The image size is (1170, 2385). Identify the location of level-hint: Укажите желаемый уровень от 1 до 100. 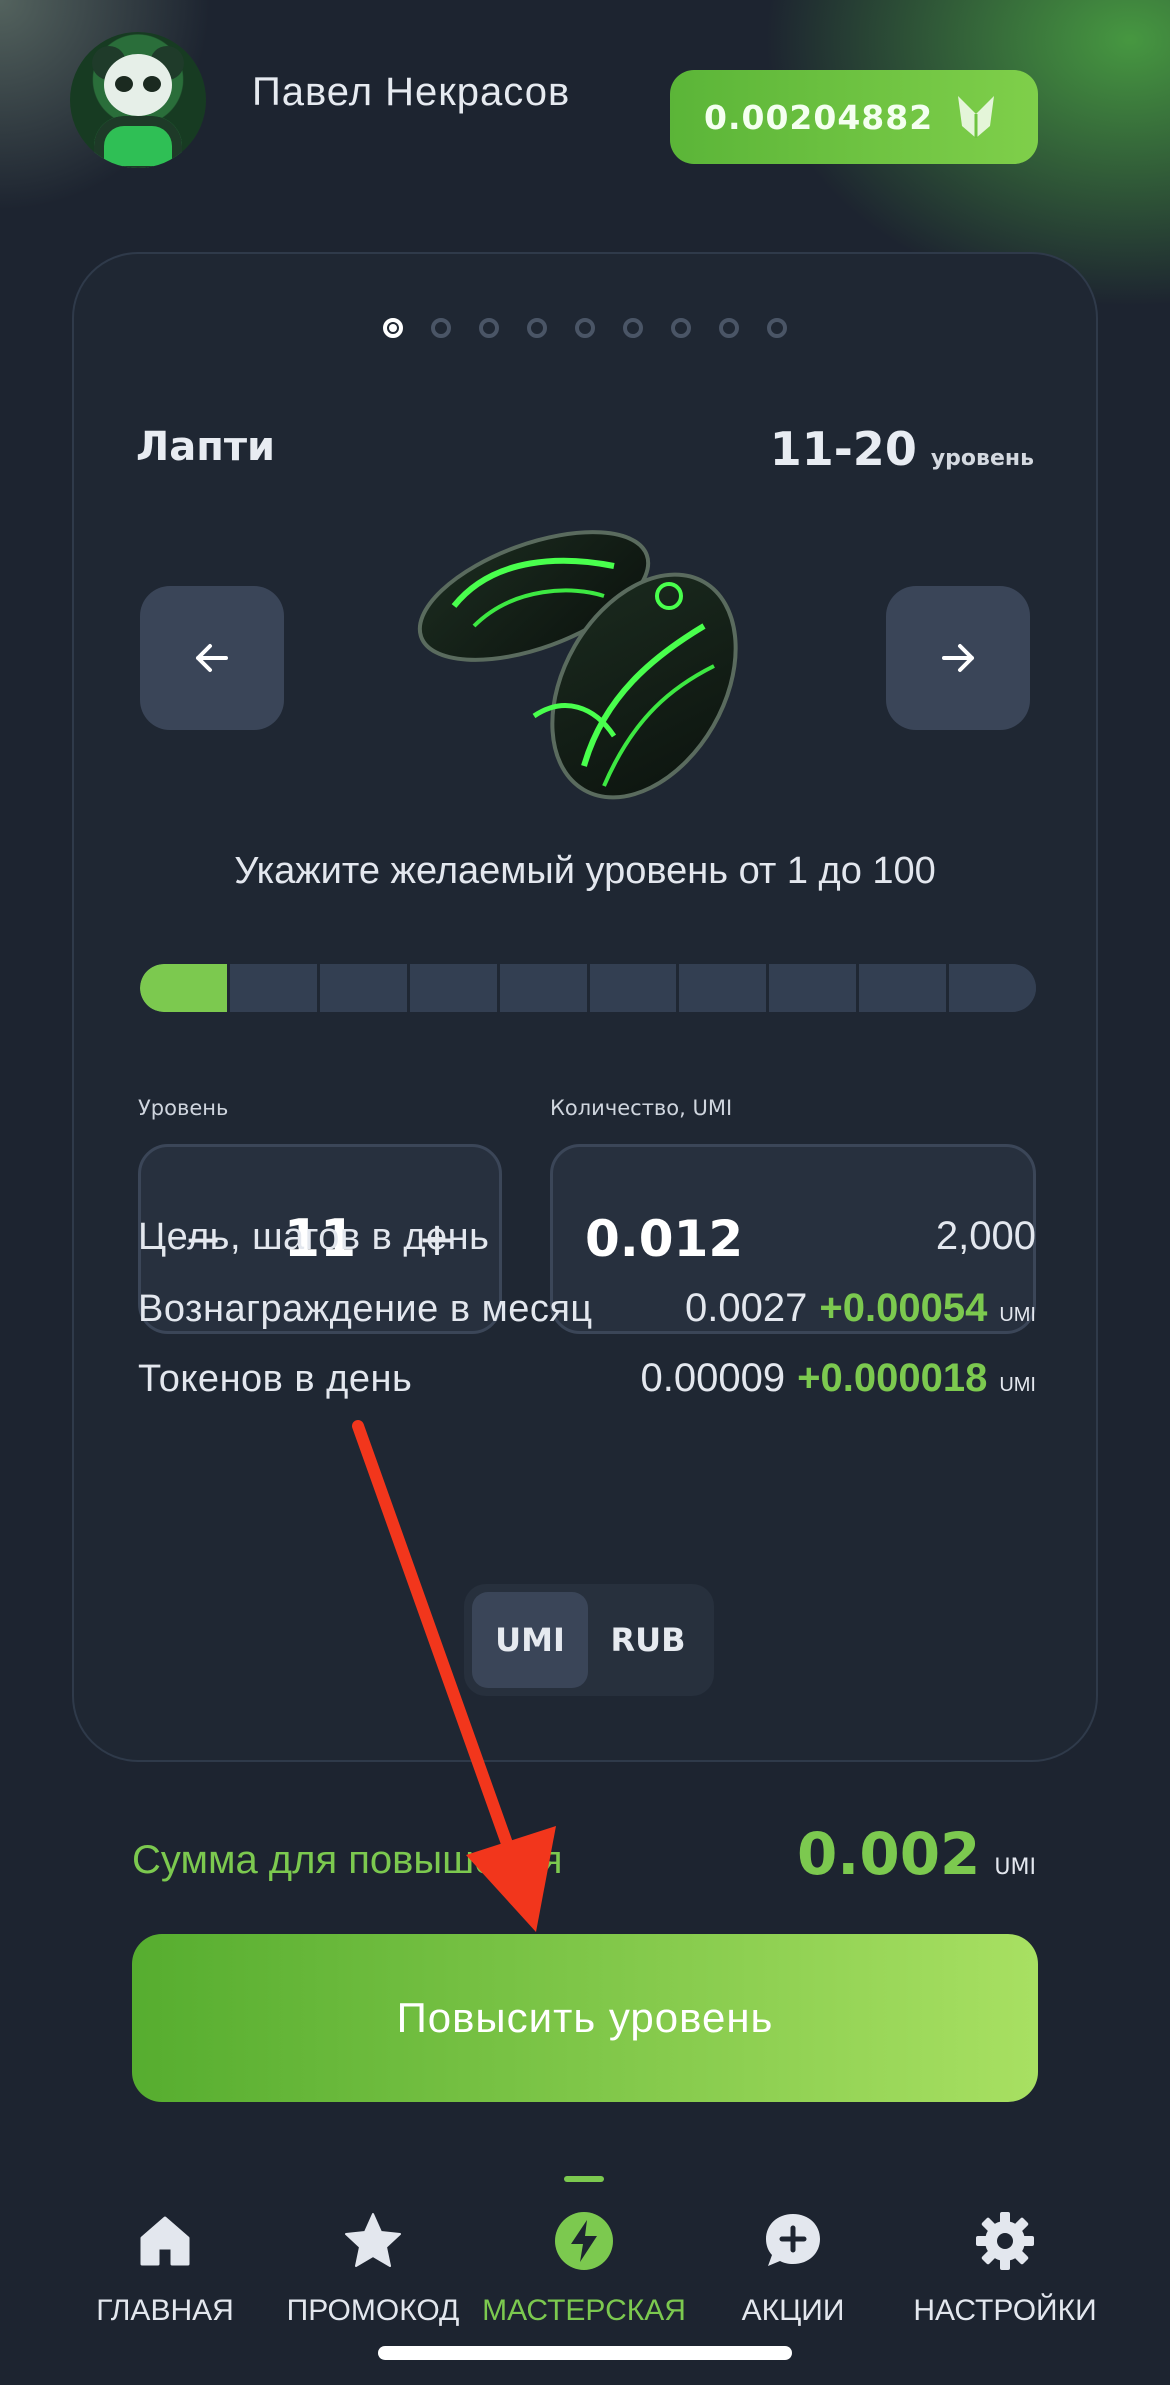
(585, 871).